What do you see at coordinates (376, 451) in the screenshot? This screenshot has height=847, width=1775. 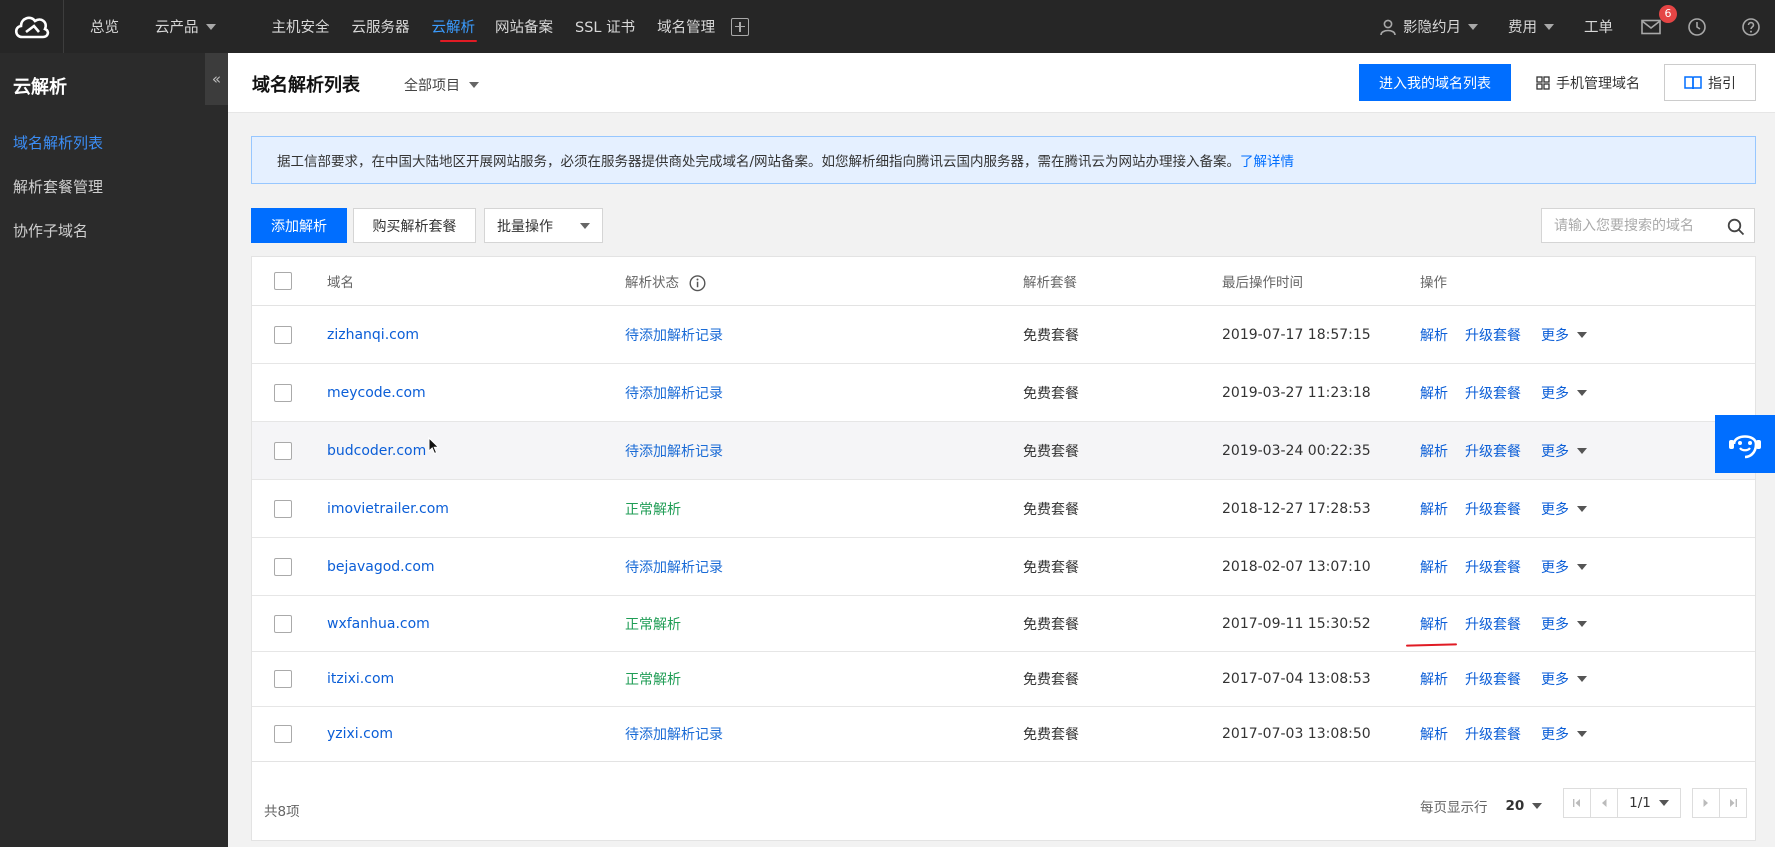 I see `domain-link: budcoder.com` at bounding box center [376, 451].